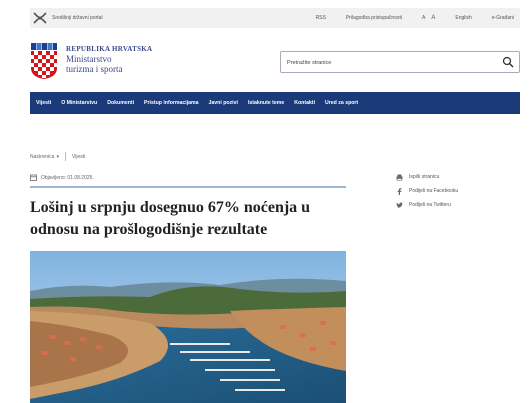 This screenshot has height=403, width=530. Describe the element at coordinates (321, 18) in the screenshot. I see `rss-link: RSS` at that location.